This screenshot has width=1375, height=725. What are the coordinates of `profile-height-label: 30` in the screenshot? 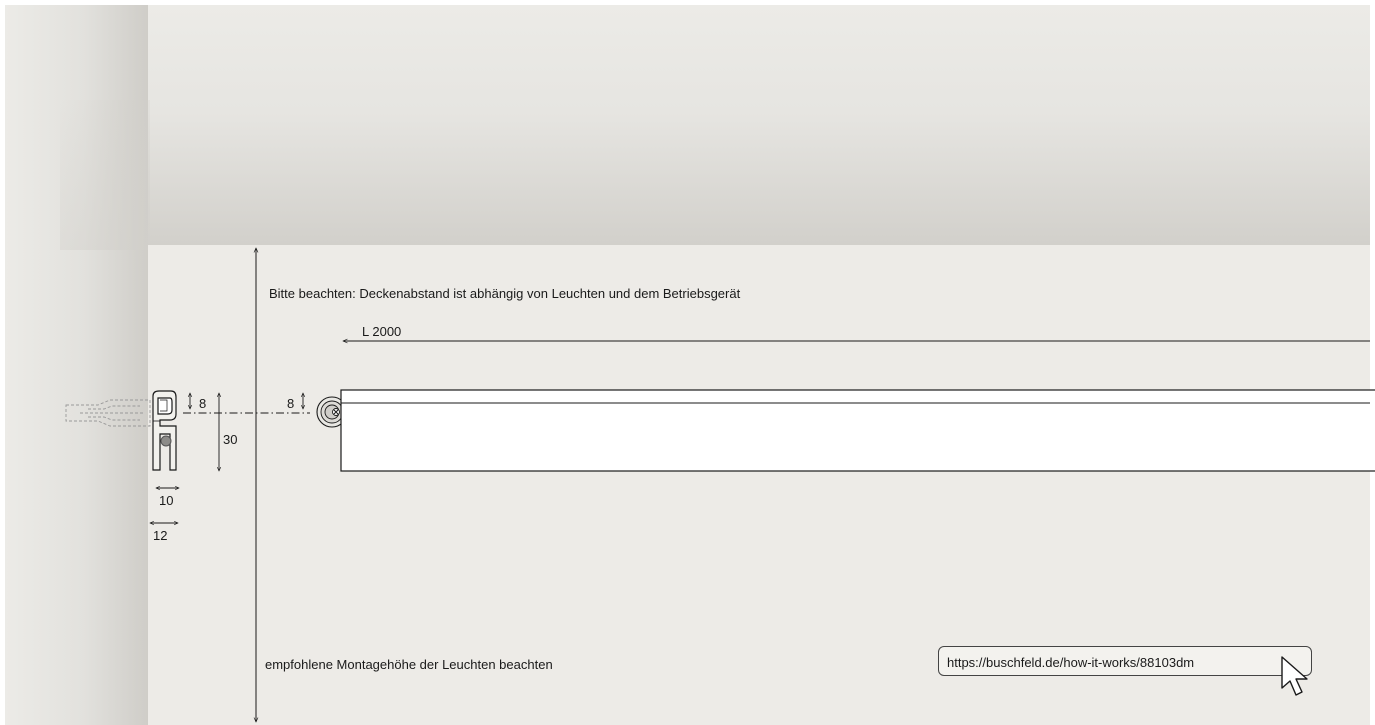 It's located at (230, 439).